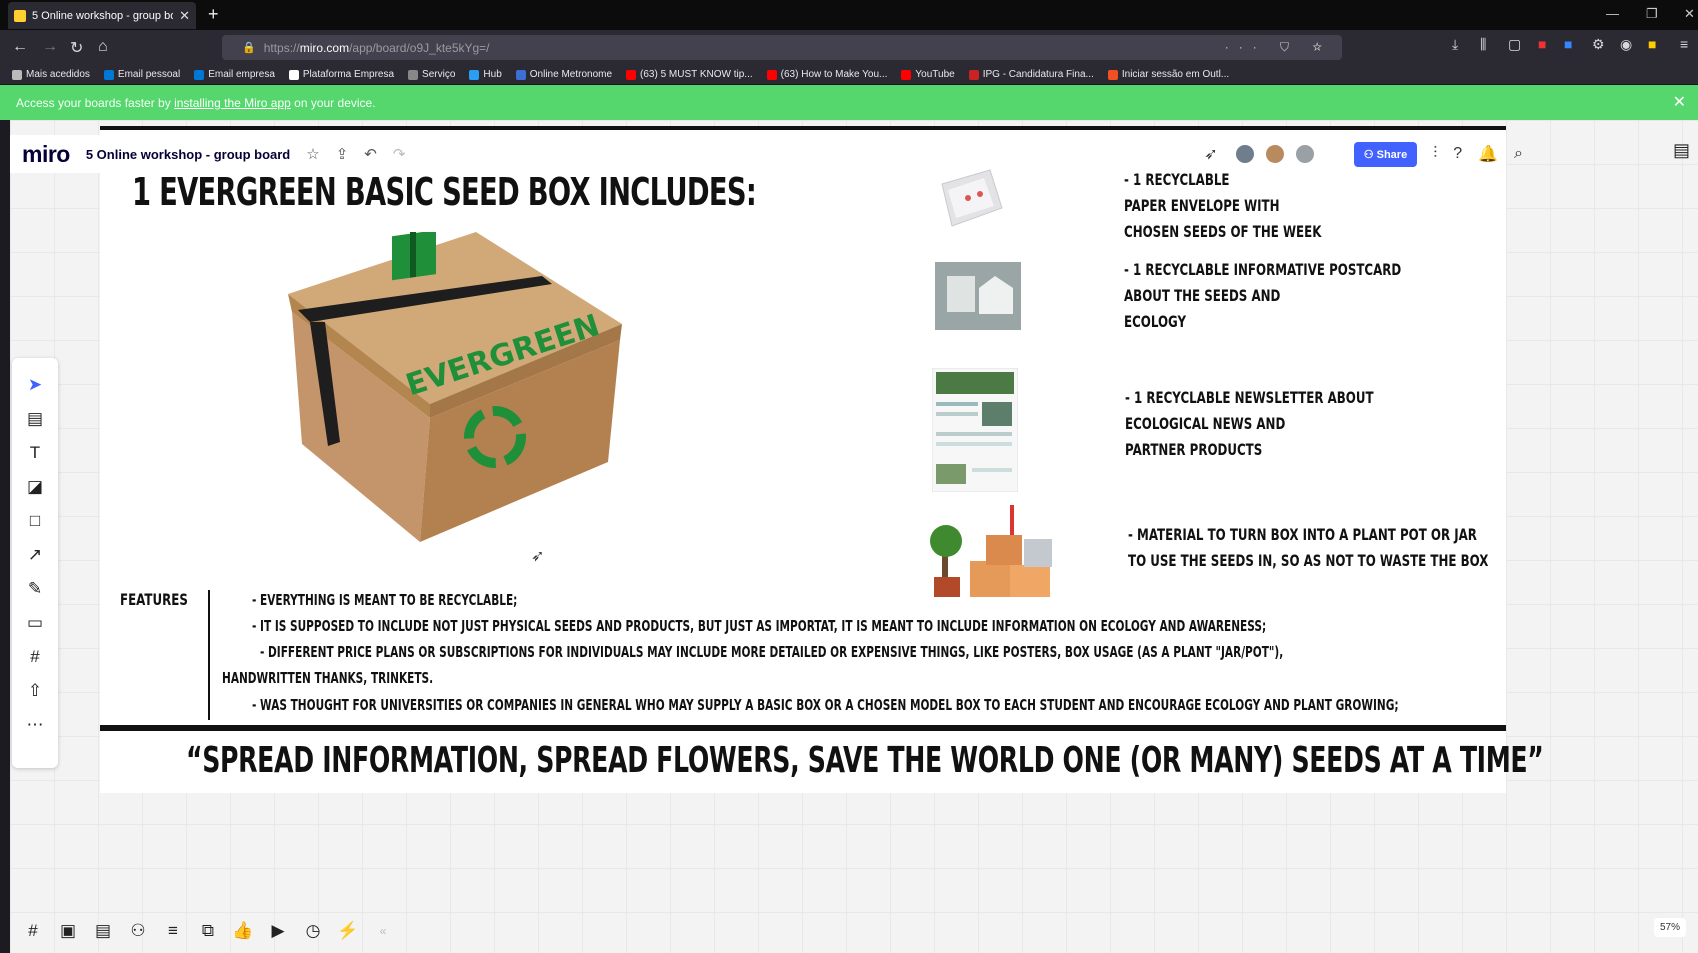 The image size is (1698, 953). I want to click on bookmark-item: Plataforma Empresa, so click(341, 74).